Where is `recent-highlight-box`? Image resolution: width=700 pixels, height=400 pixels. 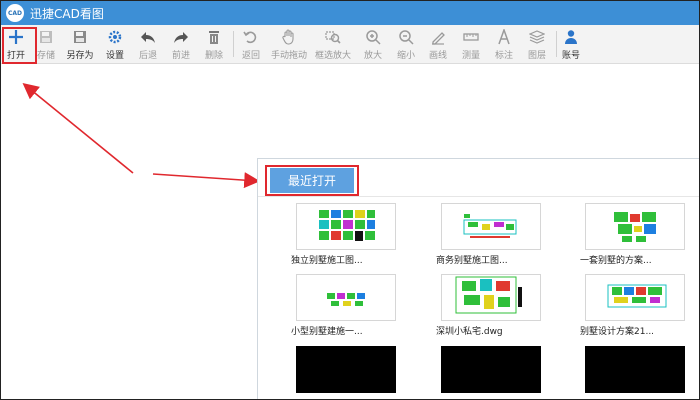
recent-highlight-box is located at coordinates (312, 180).